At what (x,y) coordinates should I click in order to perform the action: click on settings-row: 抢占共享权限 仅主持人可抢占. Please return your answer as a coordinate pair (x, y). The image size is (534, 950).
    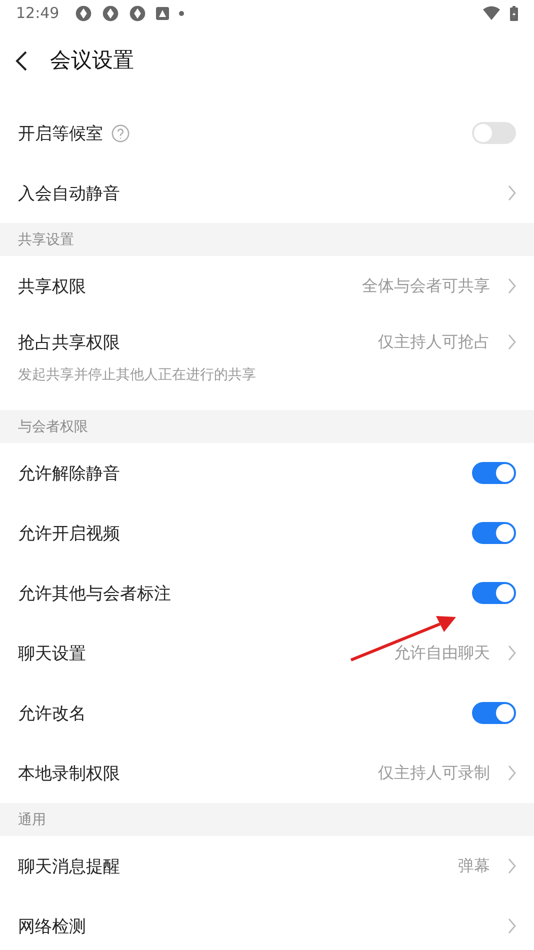
    Looking at the image, I should click on (267, 342).